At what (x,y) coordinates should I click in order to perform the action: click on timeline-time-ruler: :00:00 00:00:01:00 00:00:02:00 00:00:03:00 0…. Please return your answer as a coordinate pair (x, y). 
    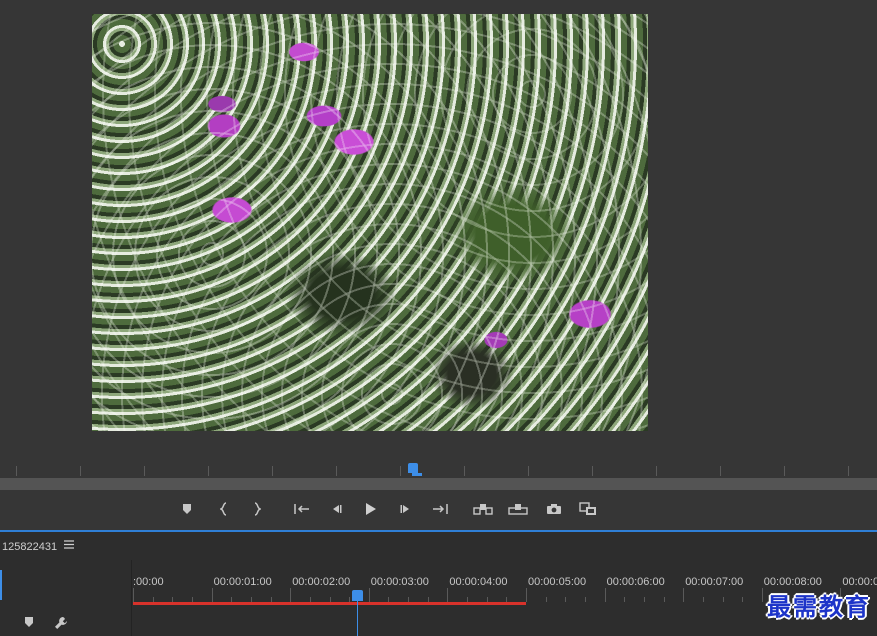
    Looking at the image, I should click on (505, 584).